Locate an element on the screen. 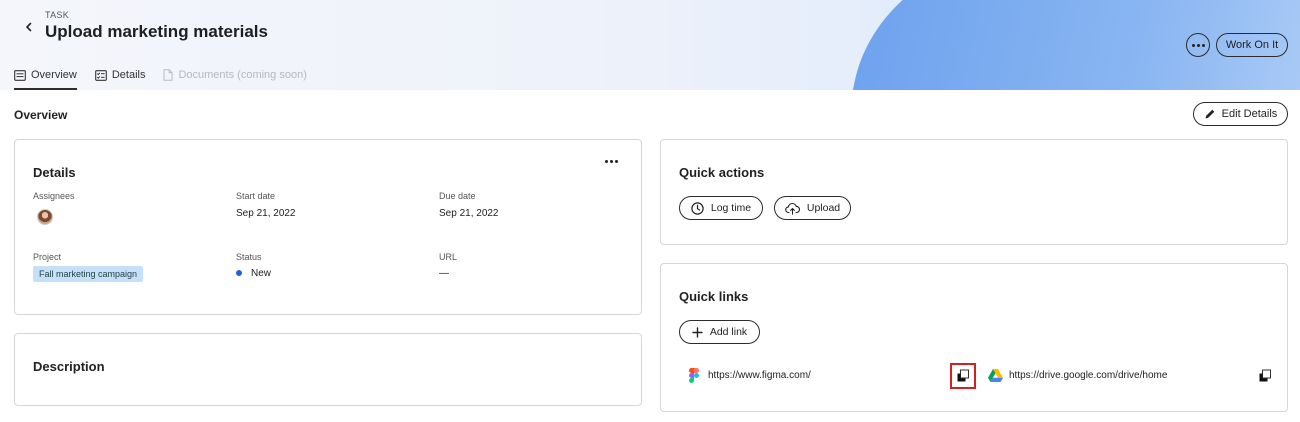  tab-details-label: Details is located at coordinates (128, 75).